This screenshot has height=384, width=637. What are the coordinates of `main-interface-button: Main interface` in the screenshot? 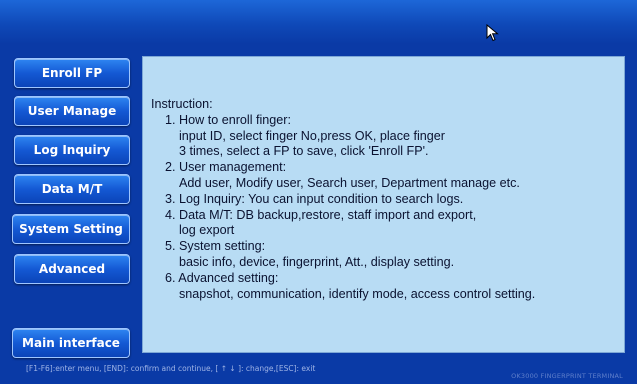 It's located at (71, 343).